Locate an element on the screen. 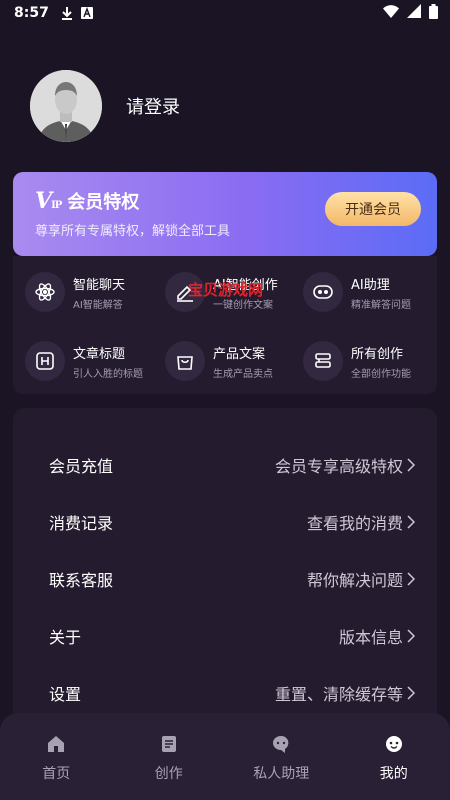 The image size is (450, 800). feature-product-copy: 产品文案 生成产品卖点 is located at coordinates (234, 361).